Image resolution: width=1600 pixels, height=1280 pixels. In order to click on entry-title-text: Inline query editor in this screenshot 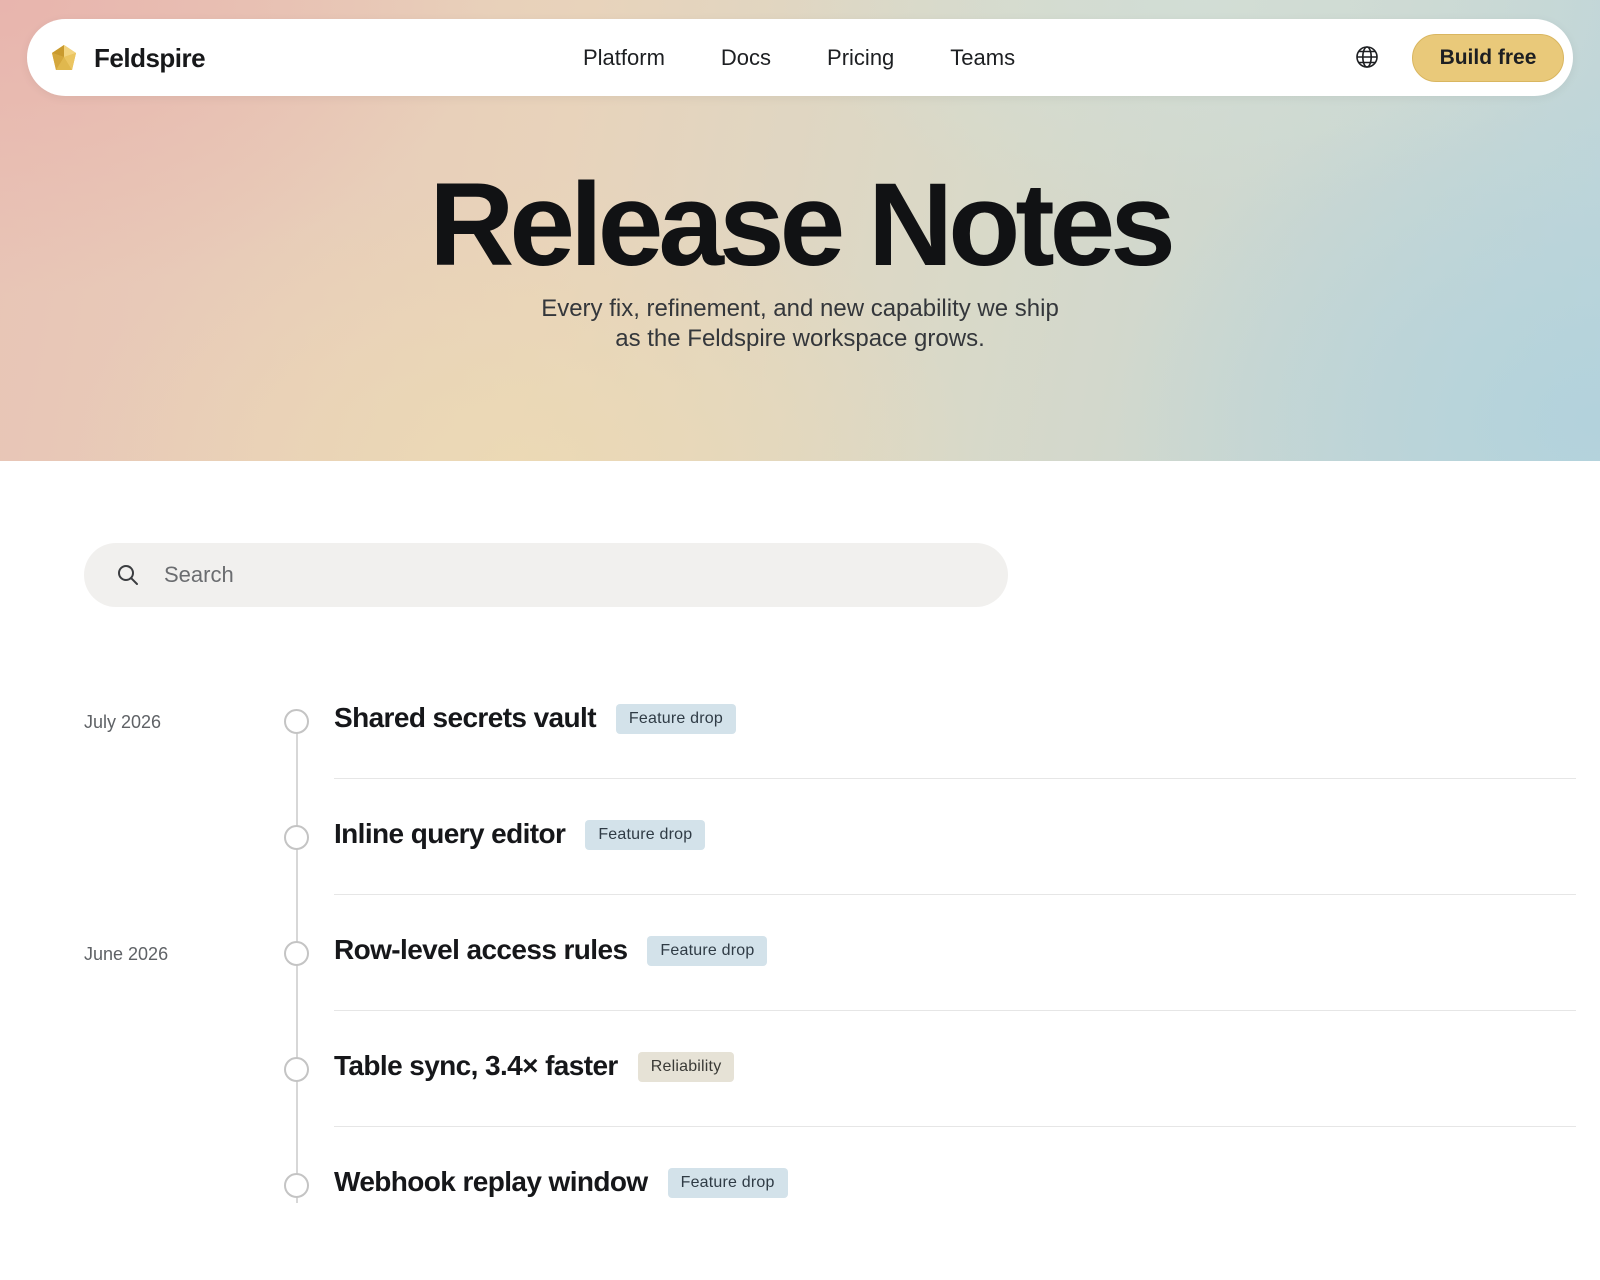, I will do `click(450, 833)`.